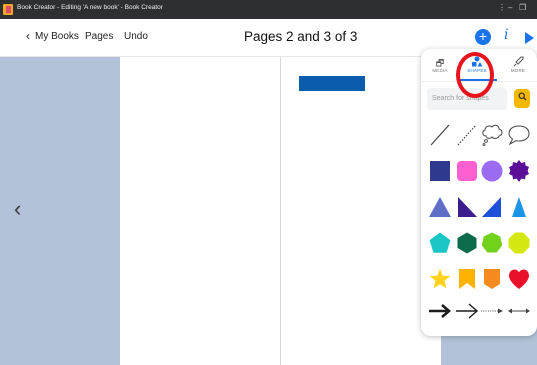  I want to click on minimize-button: –, so click(510, 7).